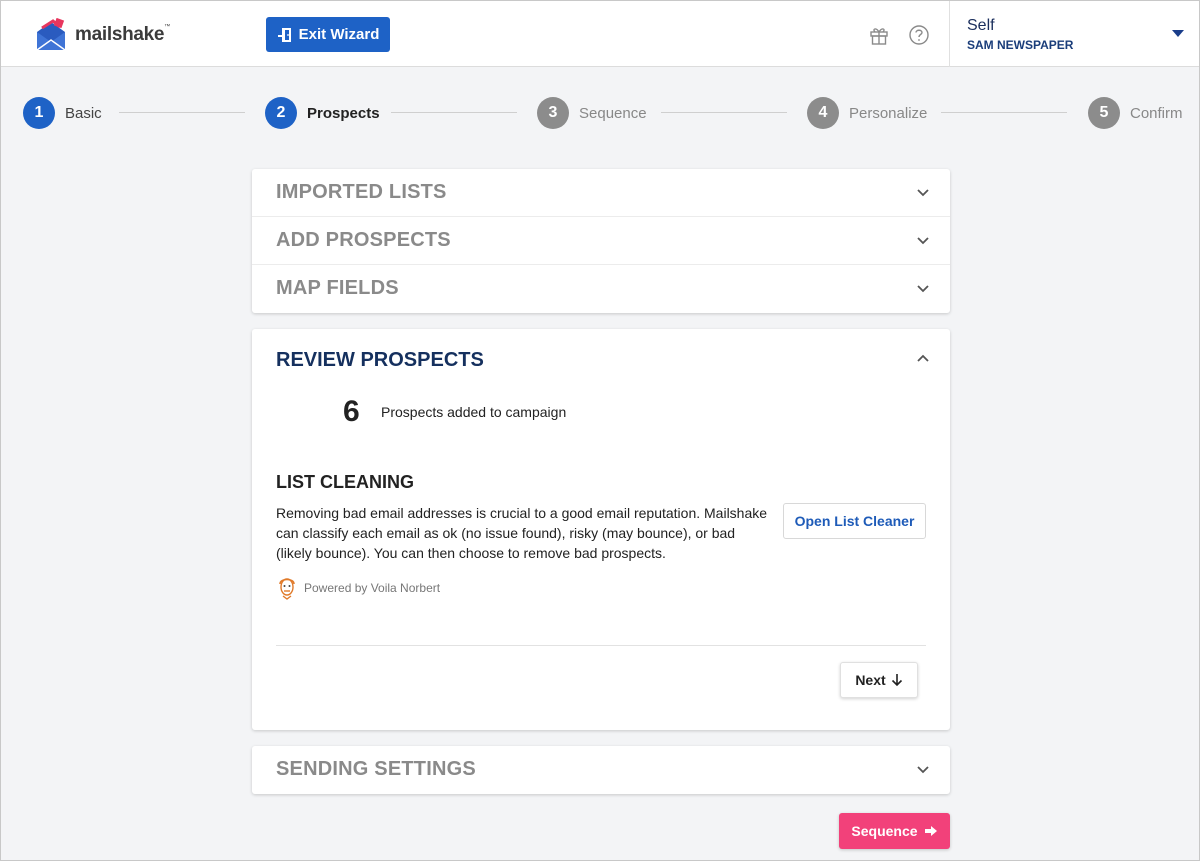 This screenshot has height=861, width=1200. What do you see at coordinates (1020, 45) in the screenshot?
I see `account-org: SAM NEWSPAPER` at bounding box center [1020, 45].